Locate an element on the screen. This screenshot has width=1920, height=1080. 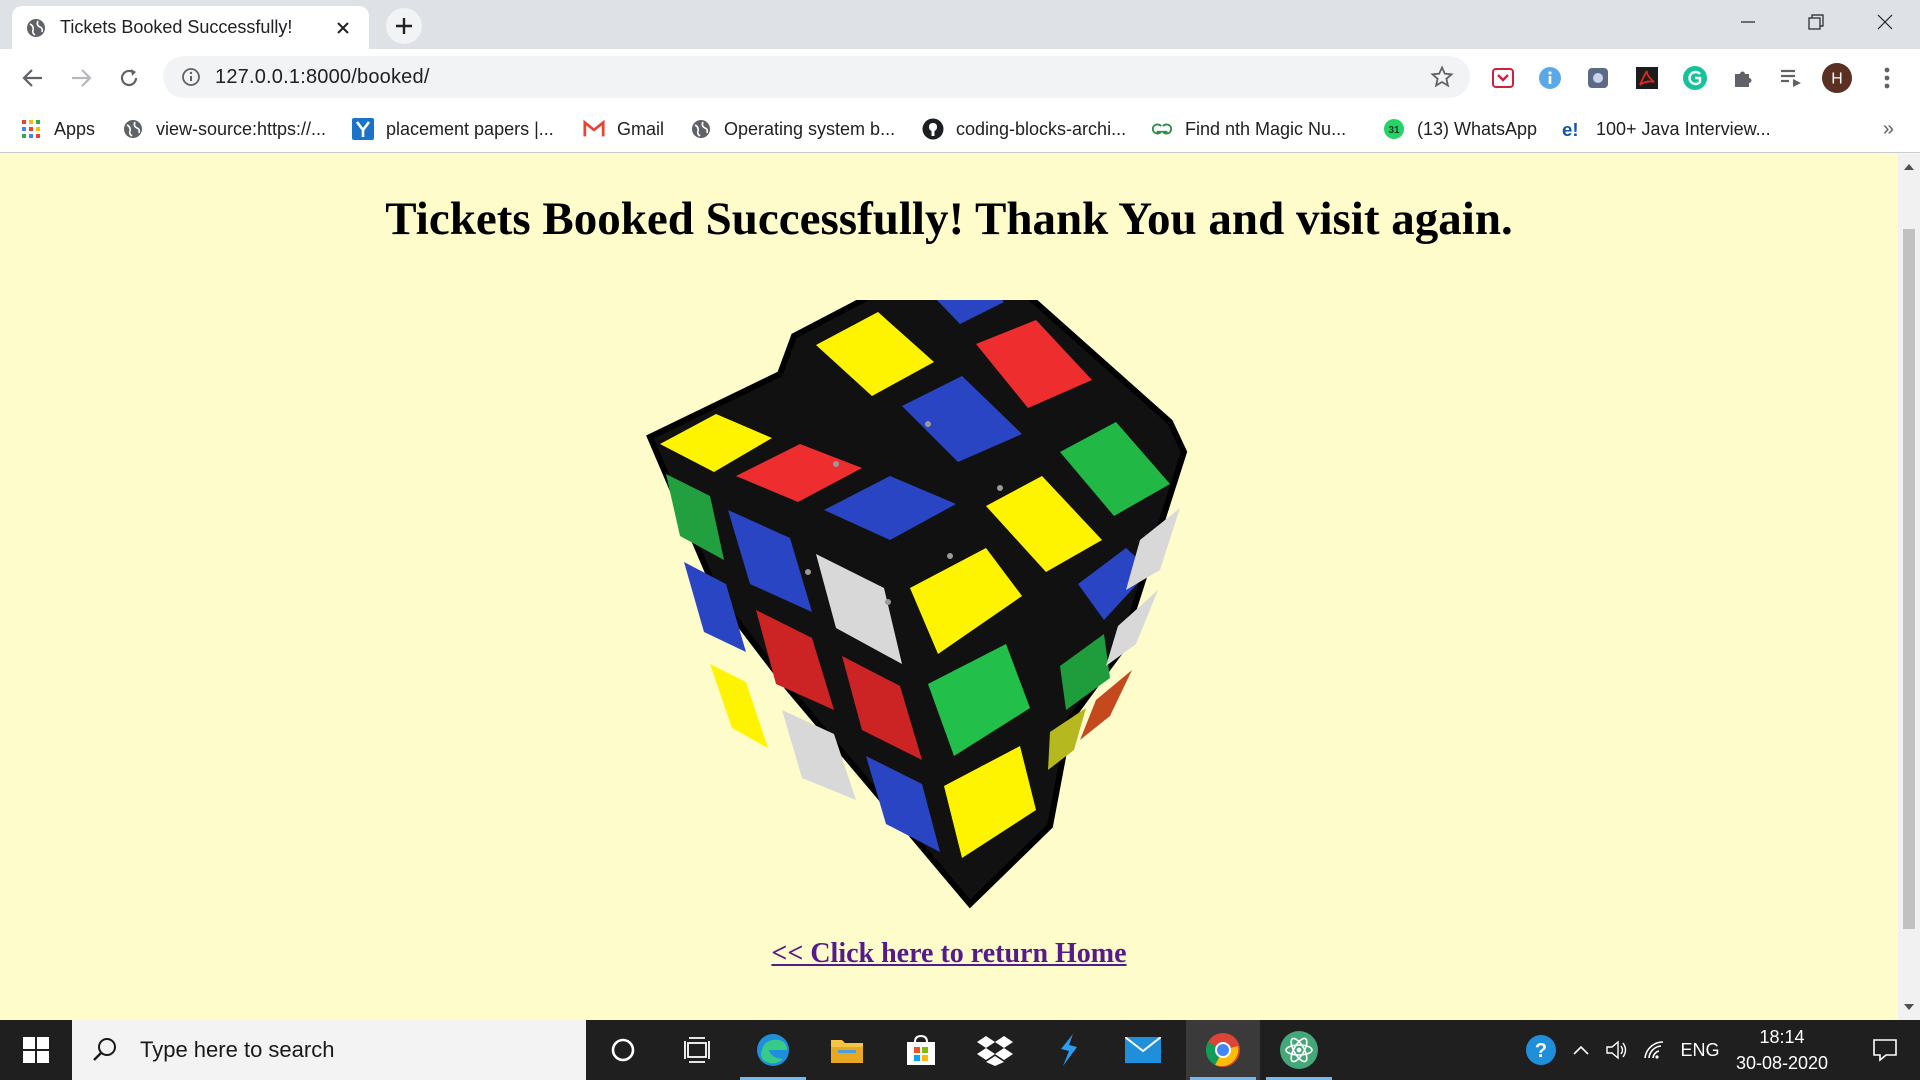
show-hidden-icons-icon is located at coordinates (1581, 1050).